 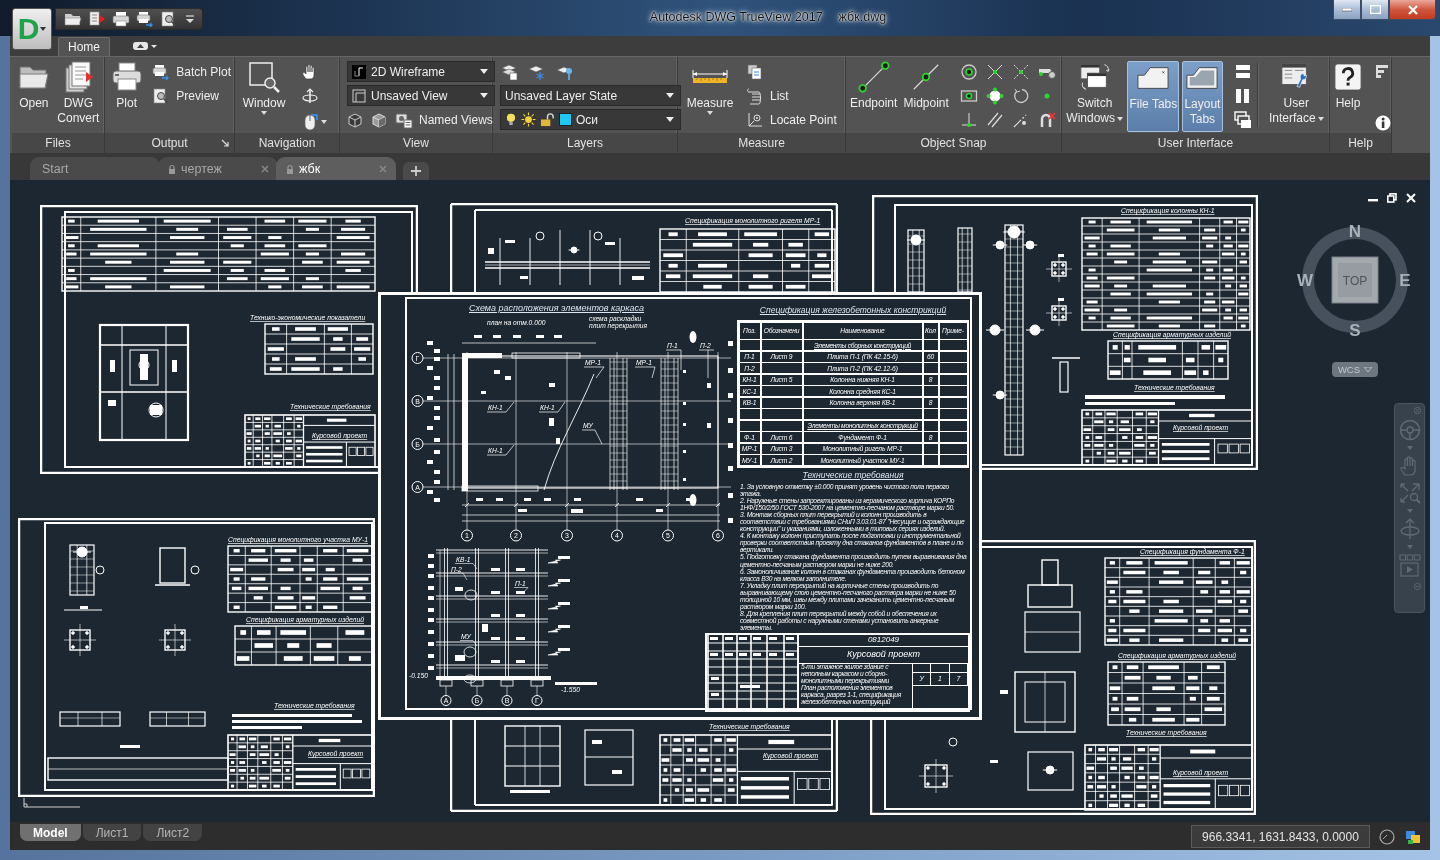 What do you see at coordinates (791, 119) in the screenshot?
I see `locate-point-button: Locate Point` at bounding box center [791, 119].